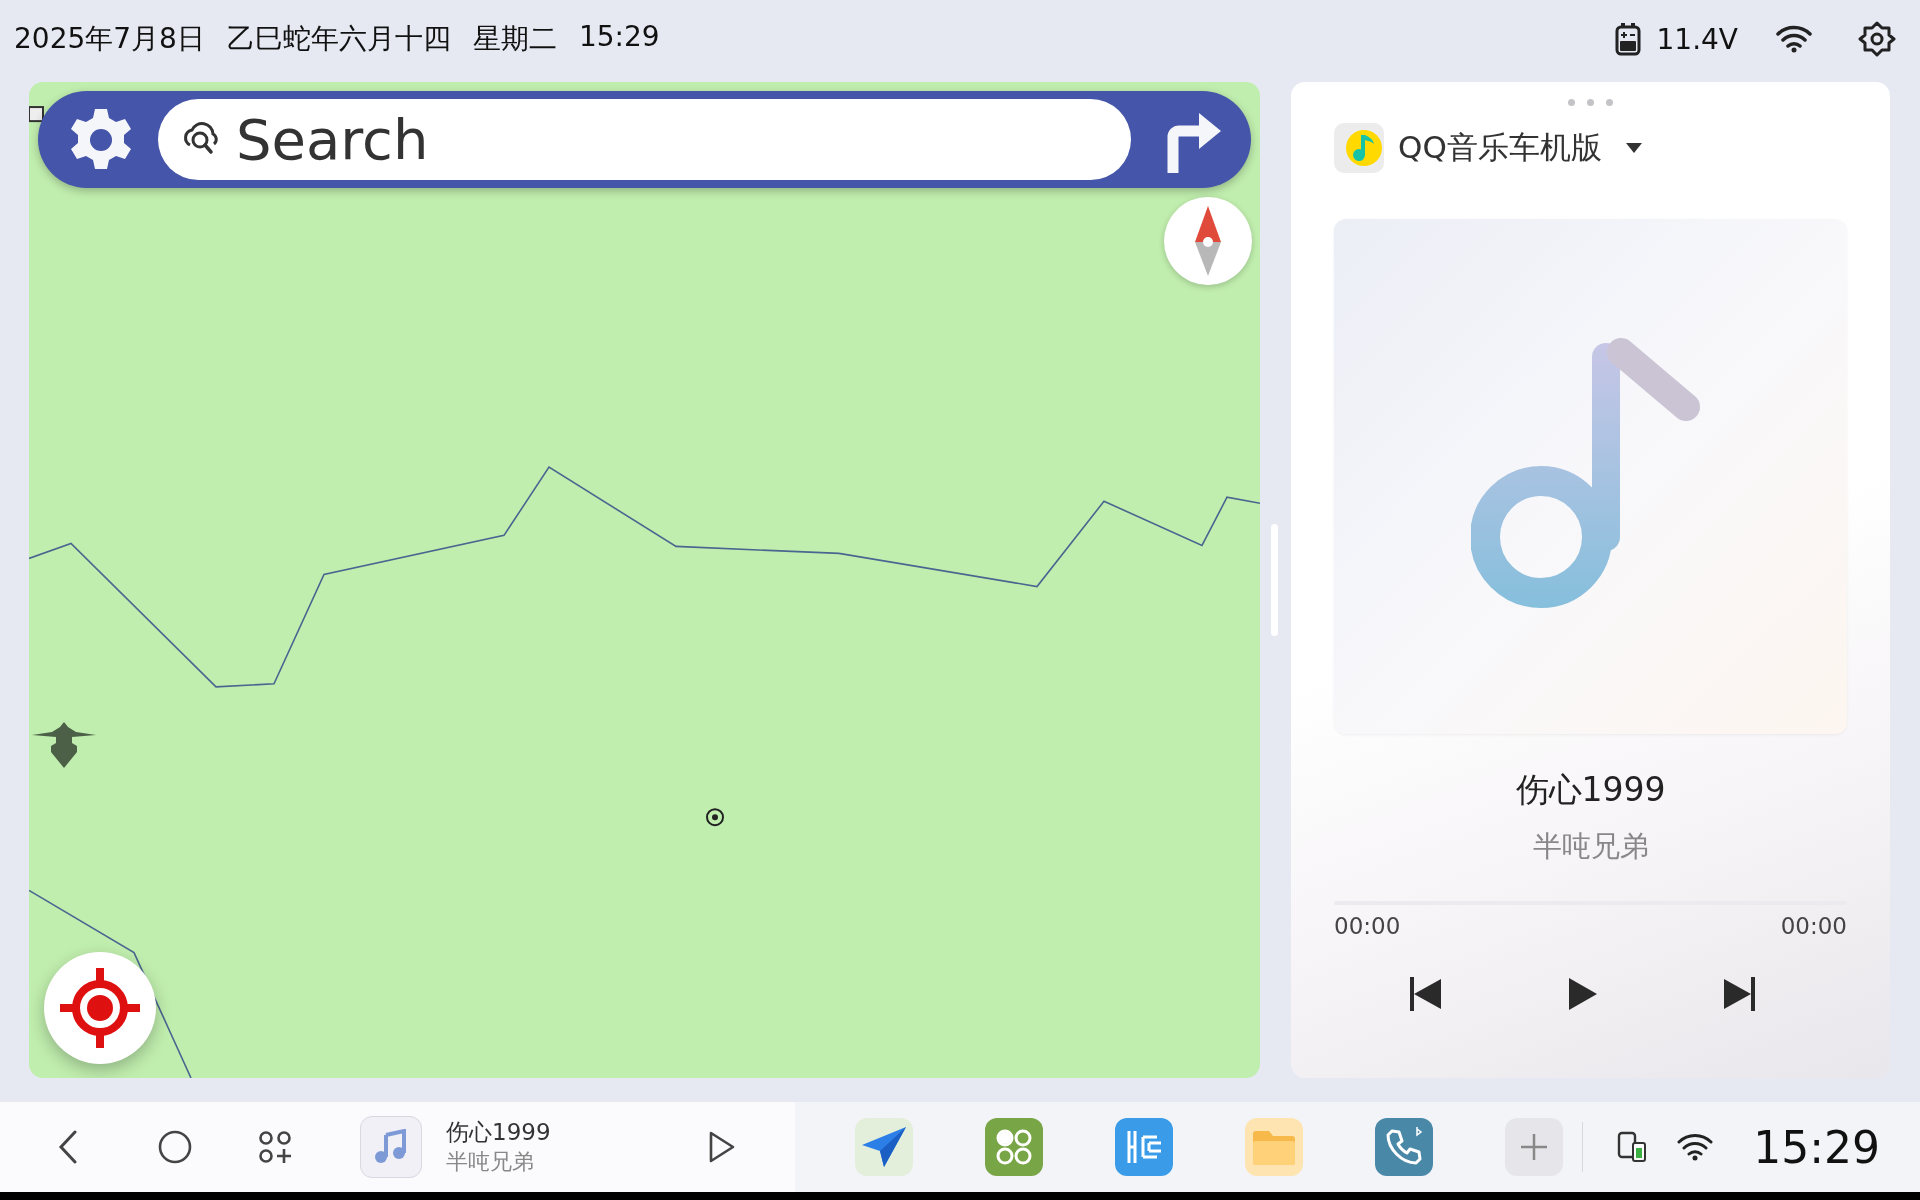 This screenshot has width=1920, height=1200. Describe the element at coordinates (1367, 926) in the screenshot. I see `elapsed-time: 00:00` at that location.